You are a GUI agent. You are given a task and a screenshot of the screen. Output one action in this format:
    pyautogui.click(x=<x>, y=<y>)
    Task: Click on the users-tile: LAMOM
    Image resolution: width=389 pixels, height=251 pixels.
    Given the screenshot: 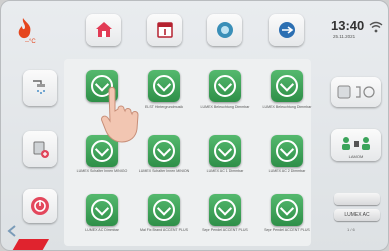 What is the action you would take?
    pyautogui.click(x=356, y=145)
    